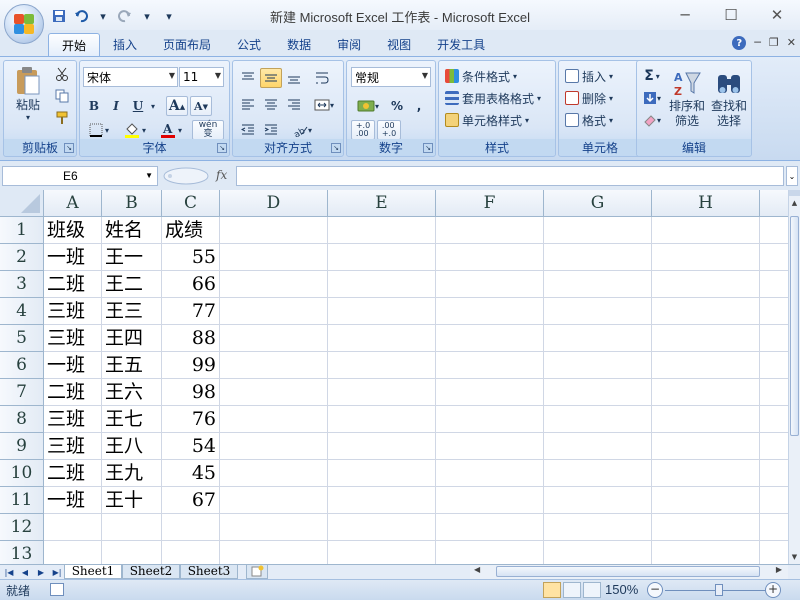  I want to click on cell-D4, so click(274, 311).